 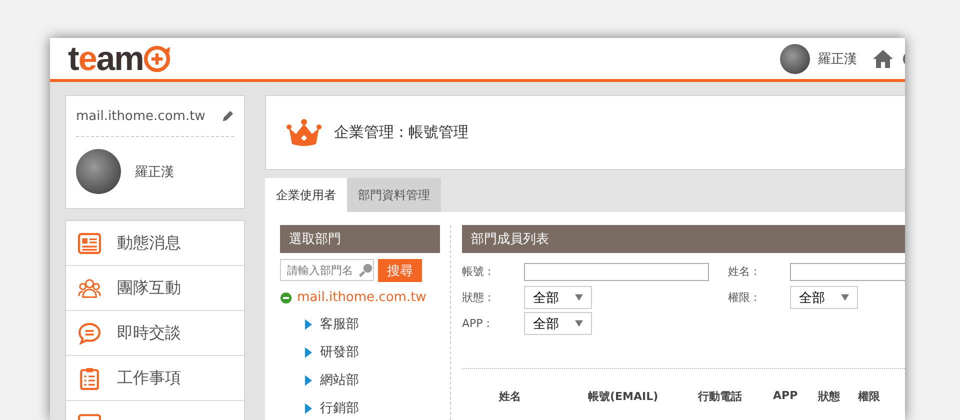 I want to click on field-label: 帳號 :, so click(x=477, y=271).